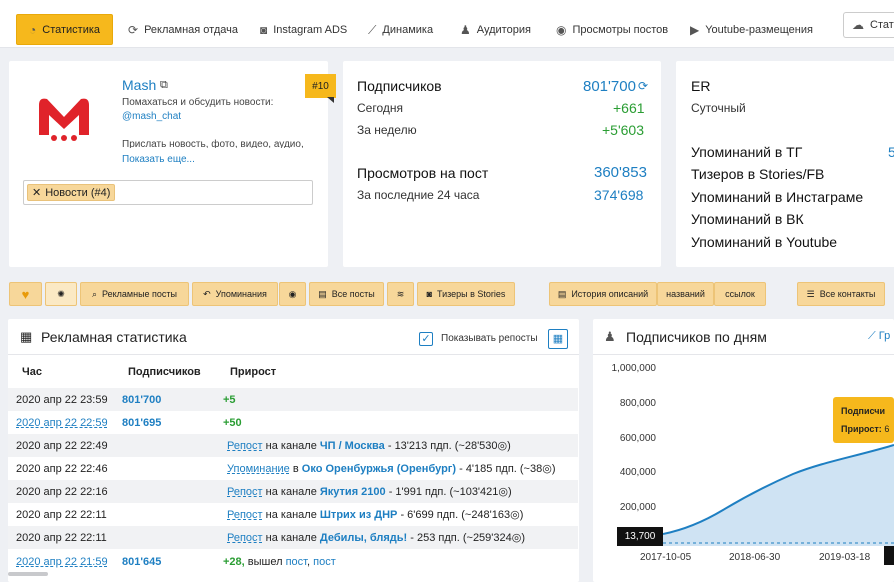 The image size is (894, 582). What do you see at coordinates (623, 130) in the screenshot?
I see `week-value: +5'603` at bounding box center [623, 130].